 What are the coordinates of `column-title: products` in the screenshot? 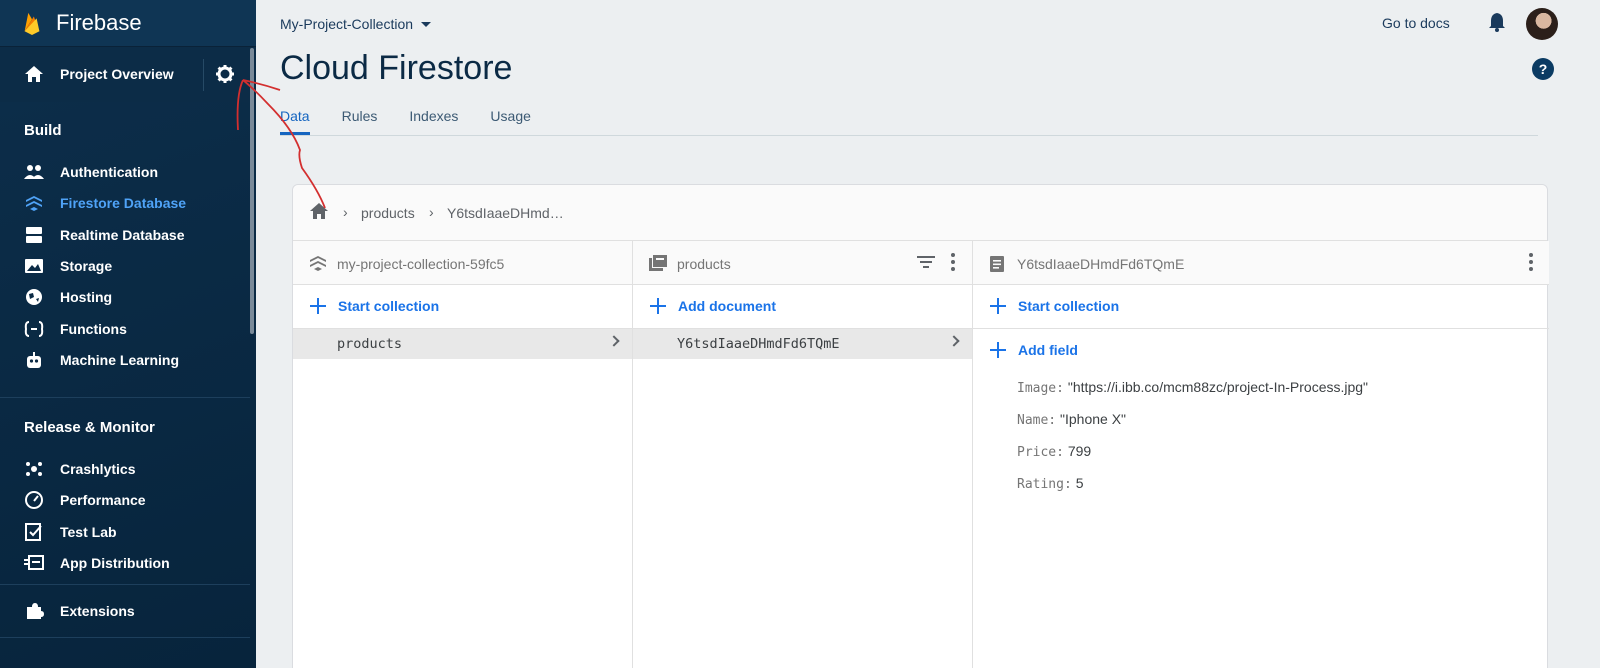 It's located at (704, 264).